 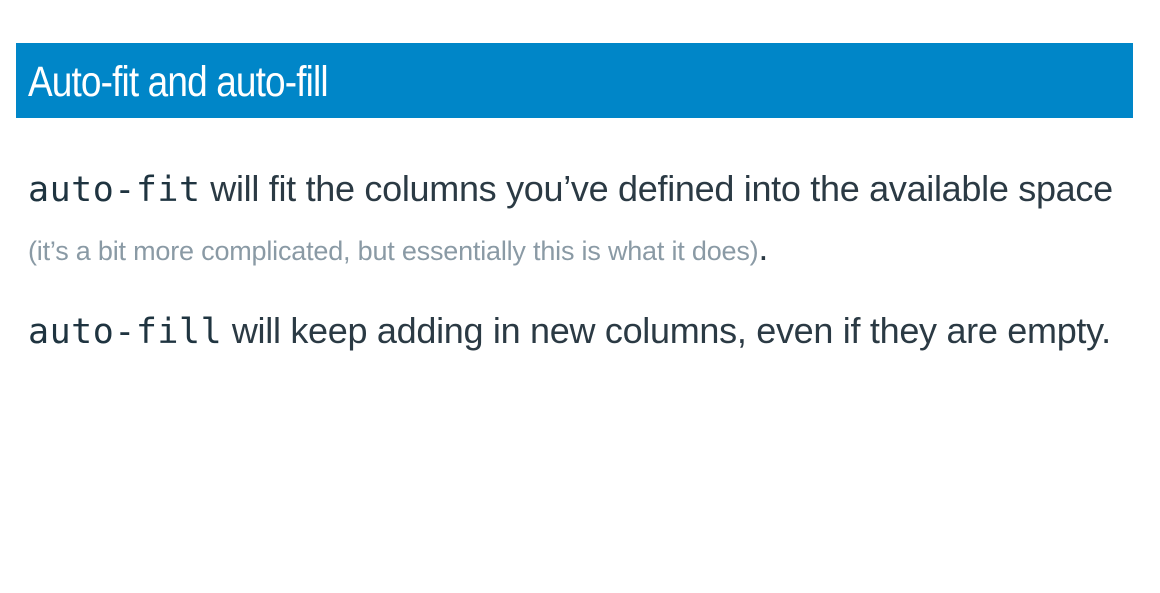 What do you see at coordinates (125, 332) in the screenshot?
I see `code-auto-fill: auto-fill` at bounding box center [125, 332].